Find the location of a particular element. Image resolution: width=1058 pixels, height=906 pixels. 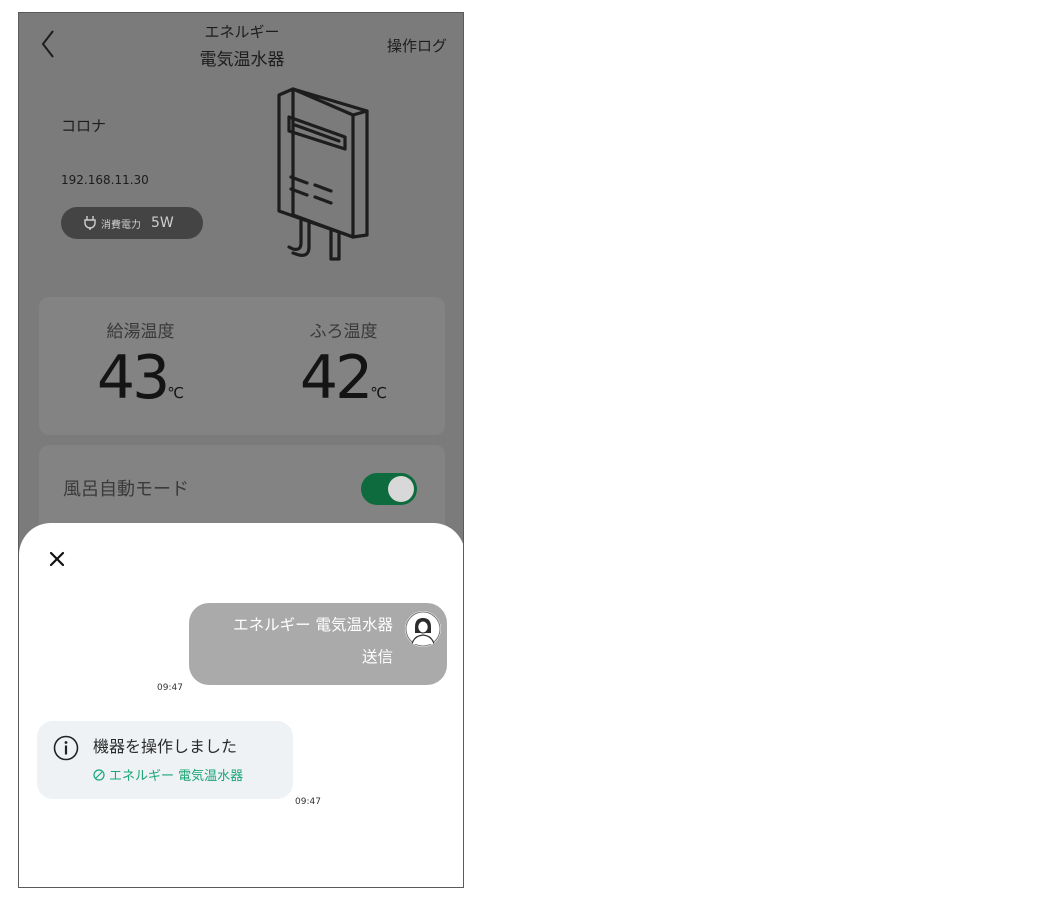

device-maker: コロナ is located at coordinates (84, 126).